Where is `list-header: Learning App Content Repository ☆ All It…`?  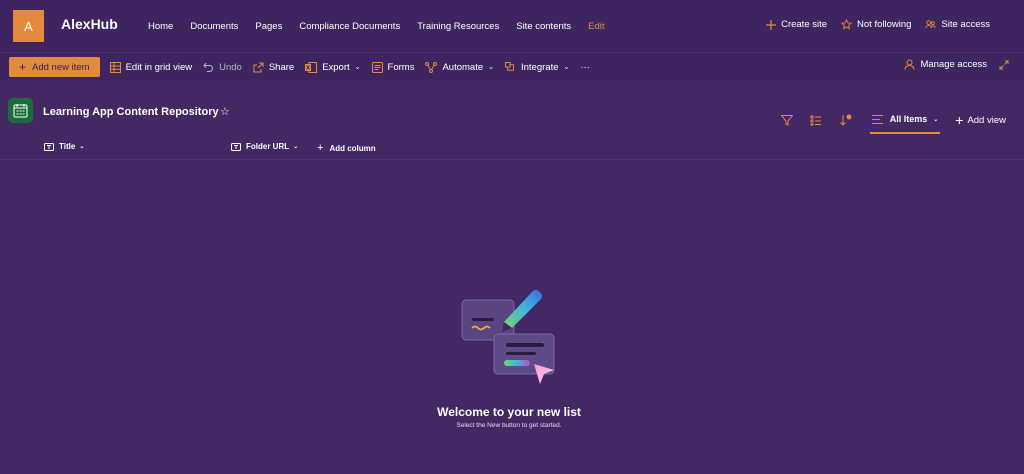 list-header: Learning App Content Repository ☆ All It… is located at coordinates (512, 111).